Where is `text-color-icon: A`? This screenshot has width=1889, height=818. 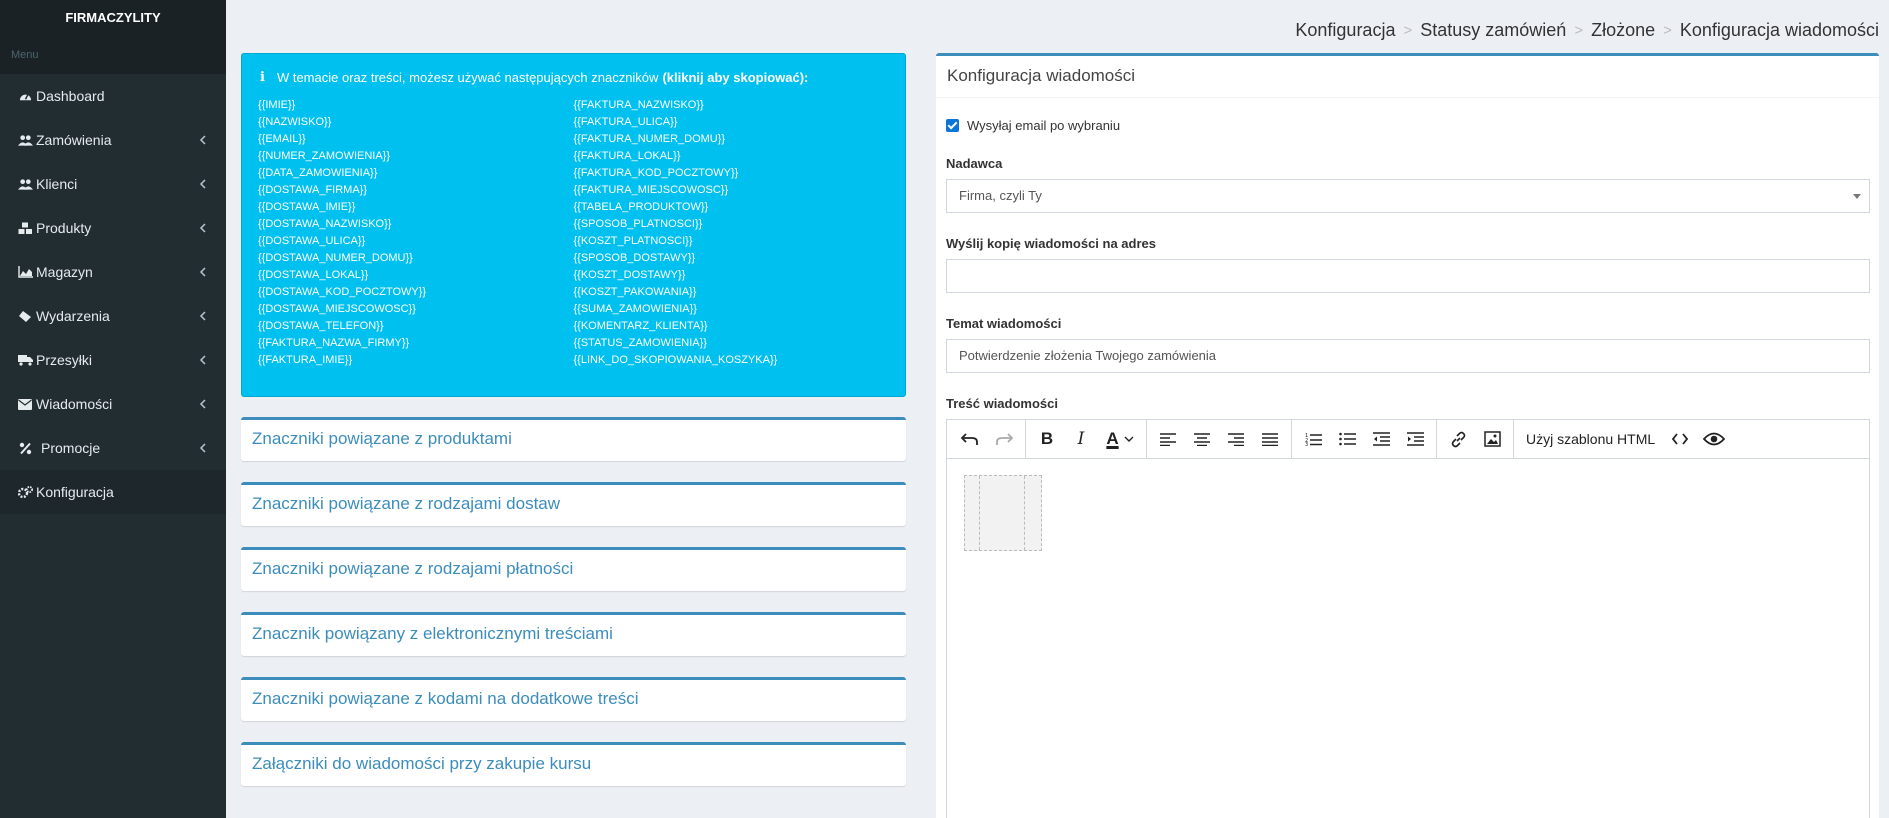 text-color-icon: A is located at coordinates (1120, 439).